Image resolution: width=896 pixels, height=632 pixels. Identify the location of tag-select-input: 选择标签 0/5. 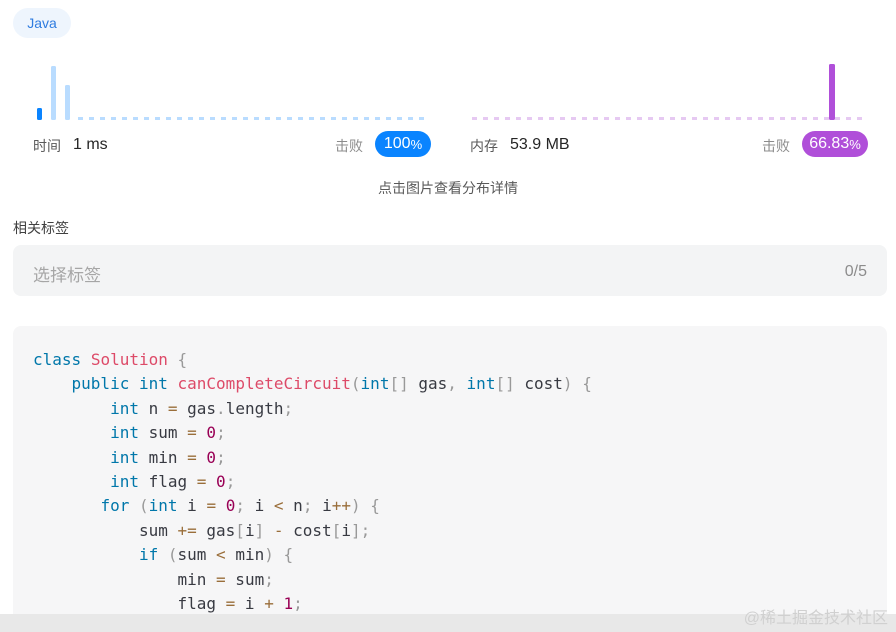
(450, 270).